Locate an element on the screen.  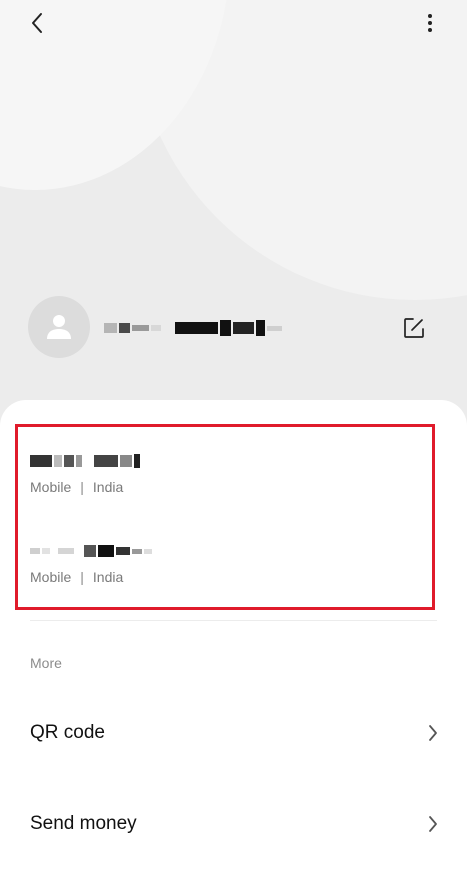
more-options-button is located at coordinates (430, 23).